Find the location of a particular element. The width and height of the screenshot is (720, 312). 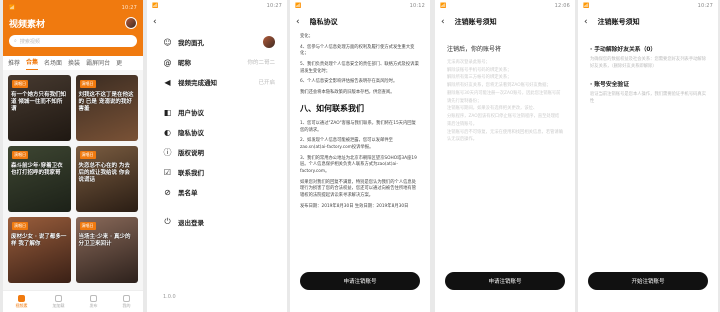

nav-publish: 发布 is located at coordinates (94, 301).